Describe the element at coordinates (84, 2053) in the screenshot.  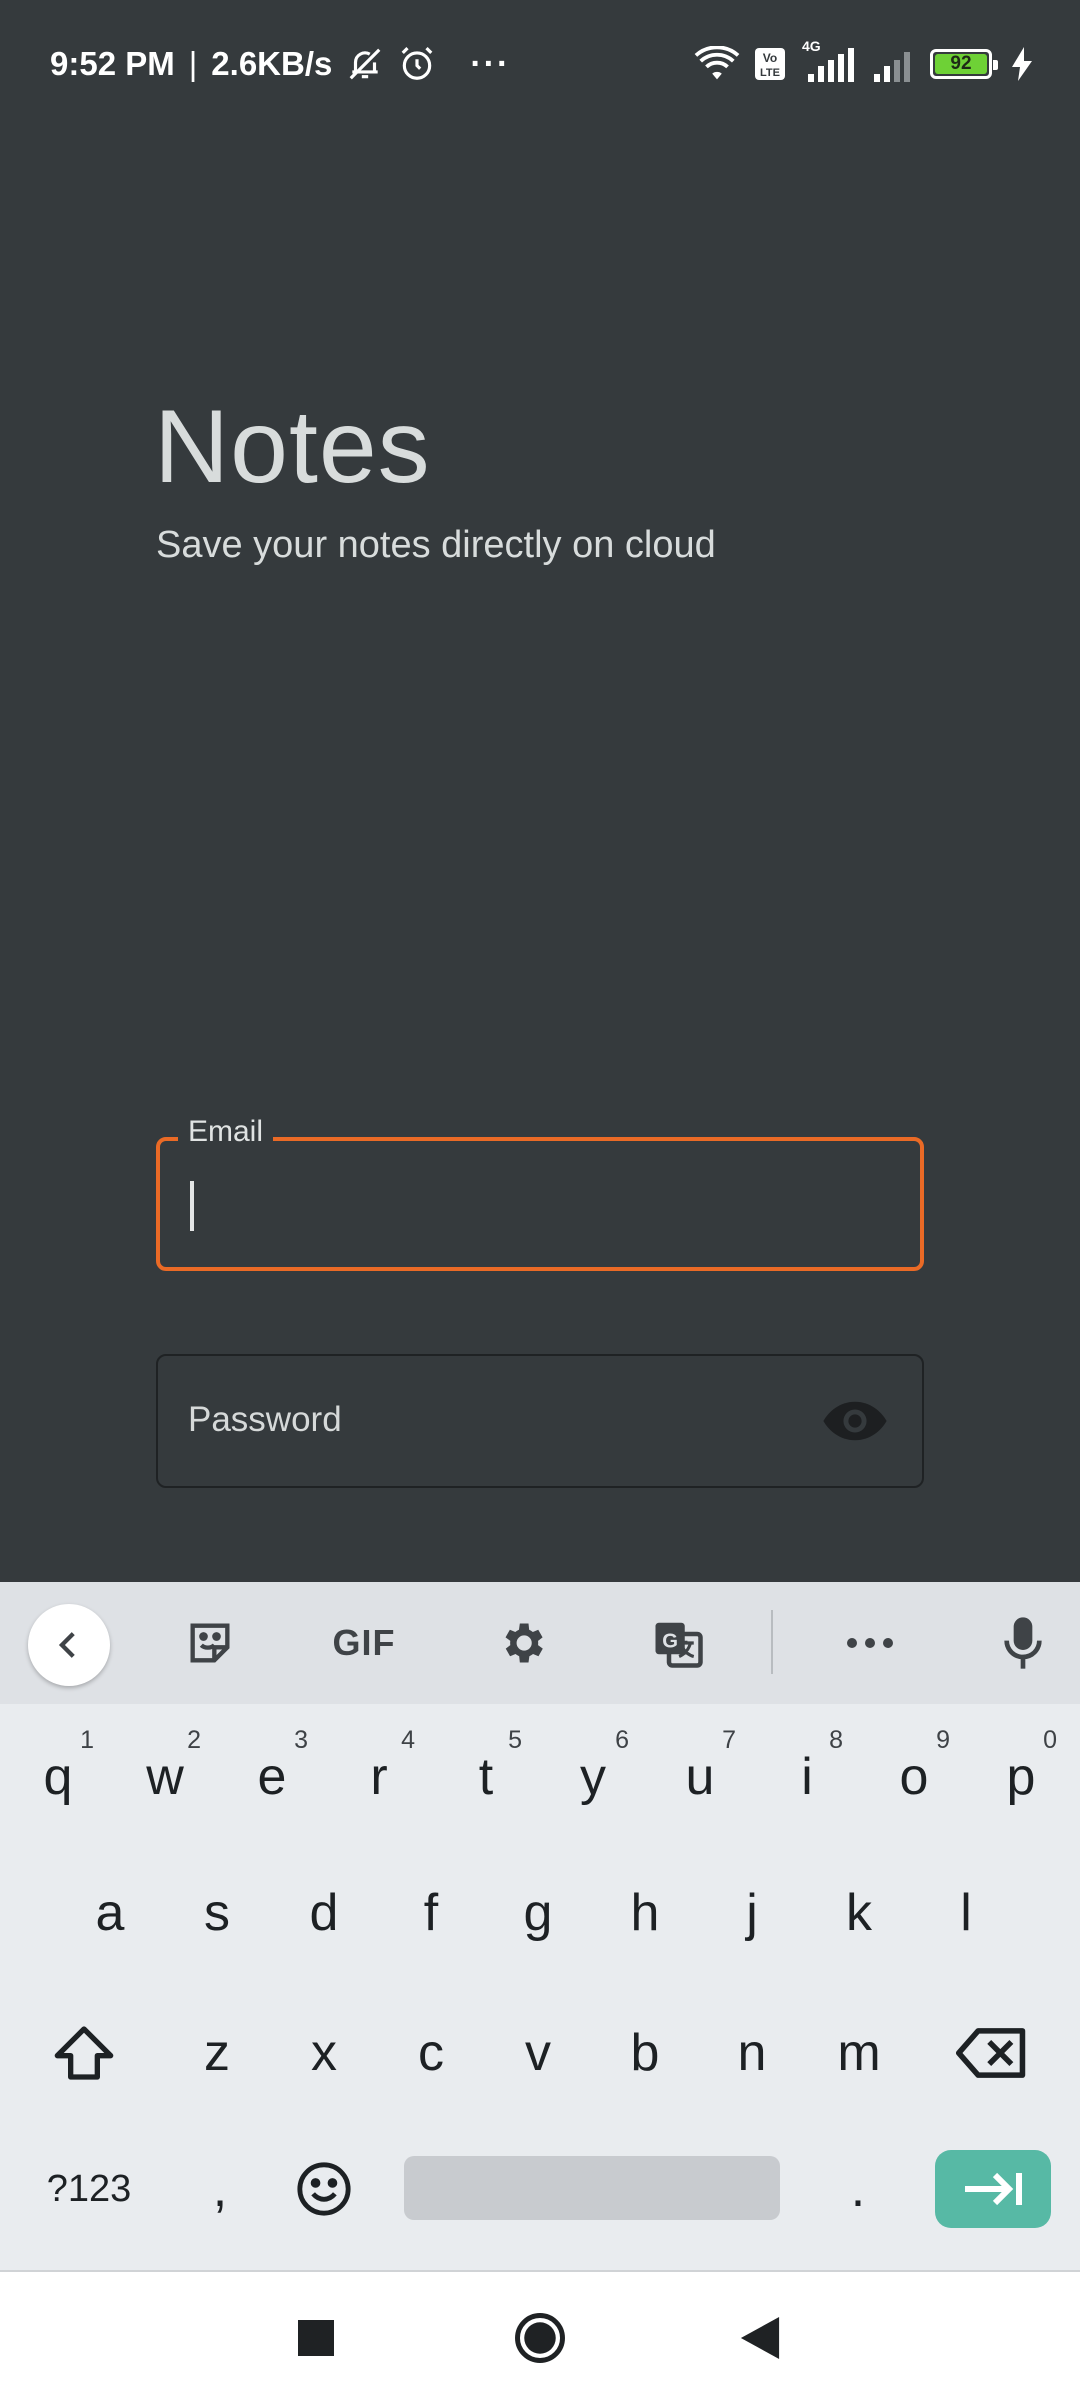
I see `shift-icon` at that location.